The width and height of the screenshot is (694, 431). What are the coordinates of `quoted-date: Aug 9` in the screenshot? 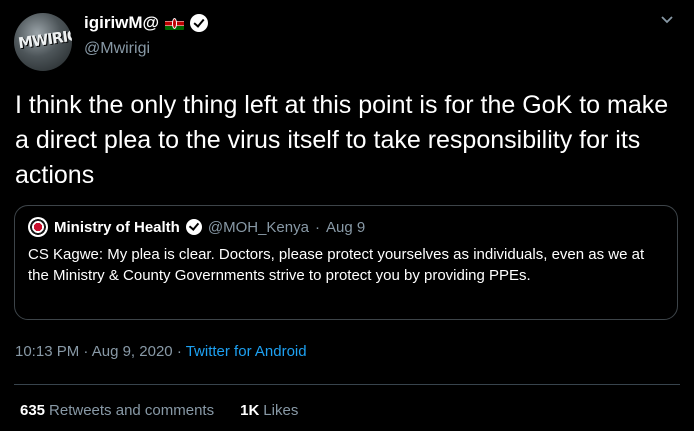 It's located at (345, 227).